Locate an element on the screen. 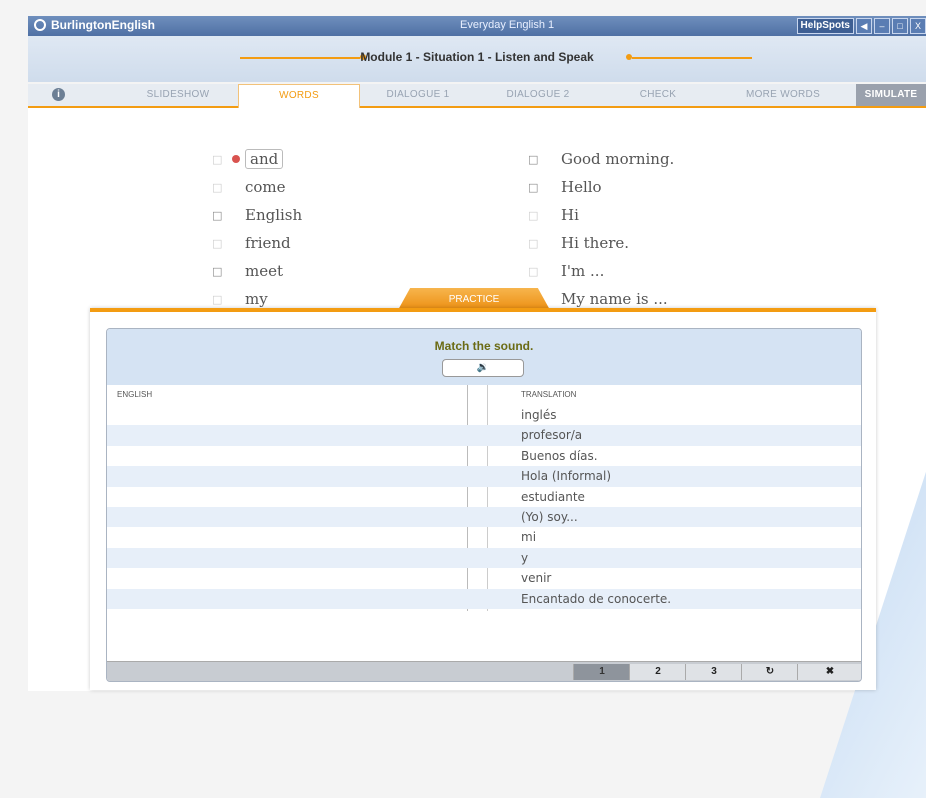  translation-item: mi is located at coordinates (596, 537).